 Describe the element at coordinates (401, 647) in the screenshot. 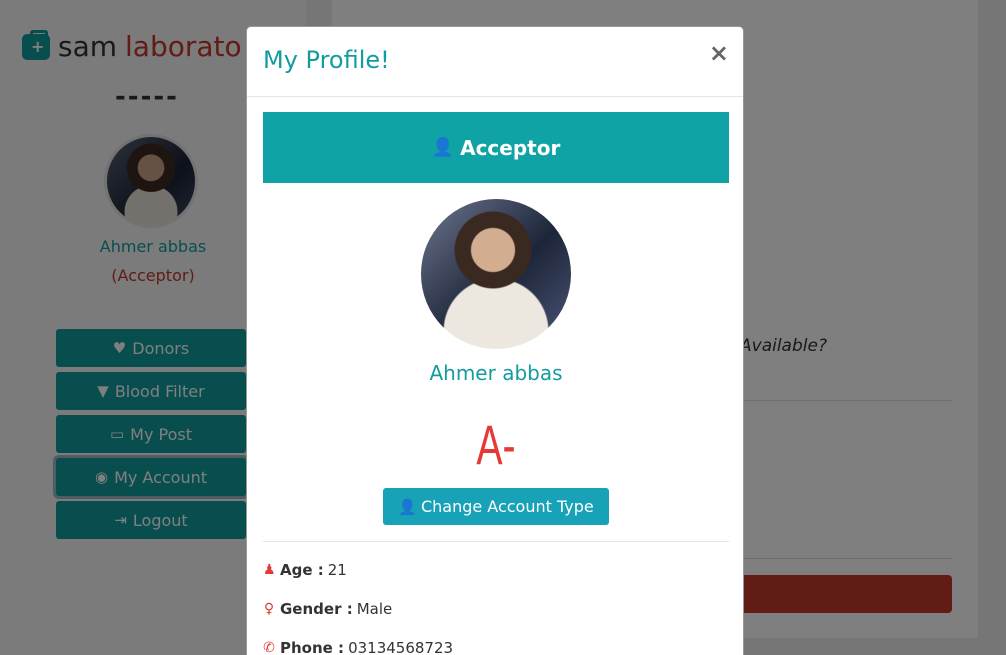

I see `info-phone-value: 03134568723` at that location.